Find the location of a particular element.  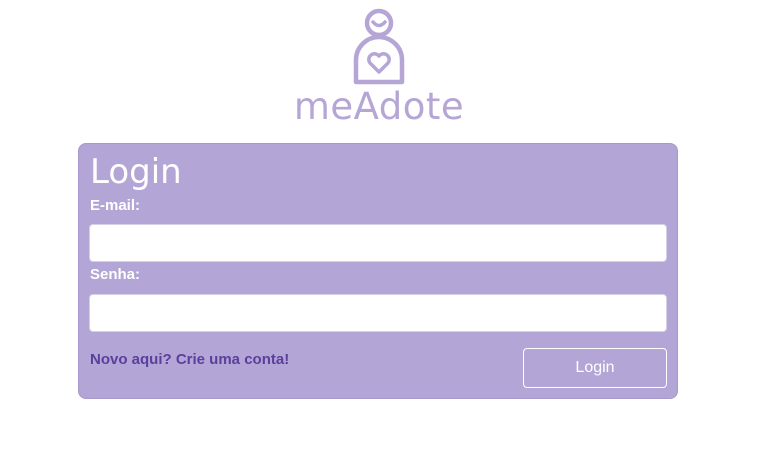

login-button: Login is located at coordinates (595, 368).